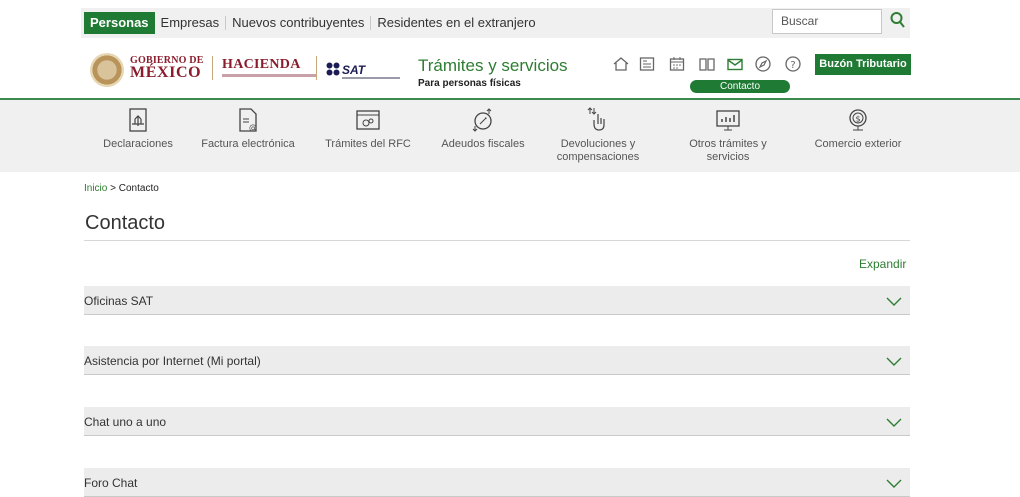  I want to click on sat-logo: SAT, so click(366, 71).